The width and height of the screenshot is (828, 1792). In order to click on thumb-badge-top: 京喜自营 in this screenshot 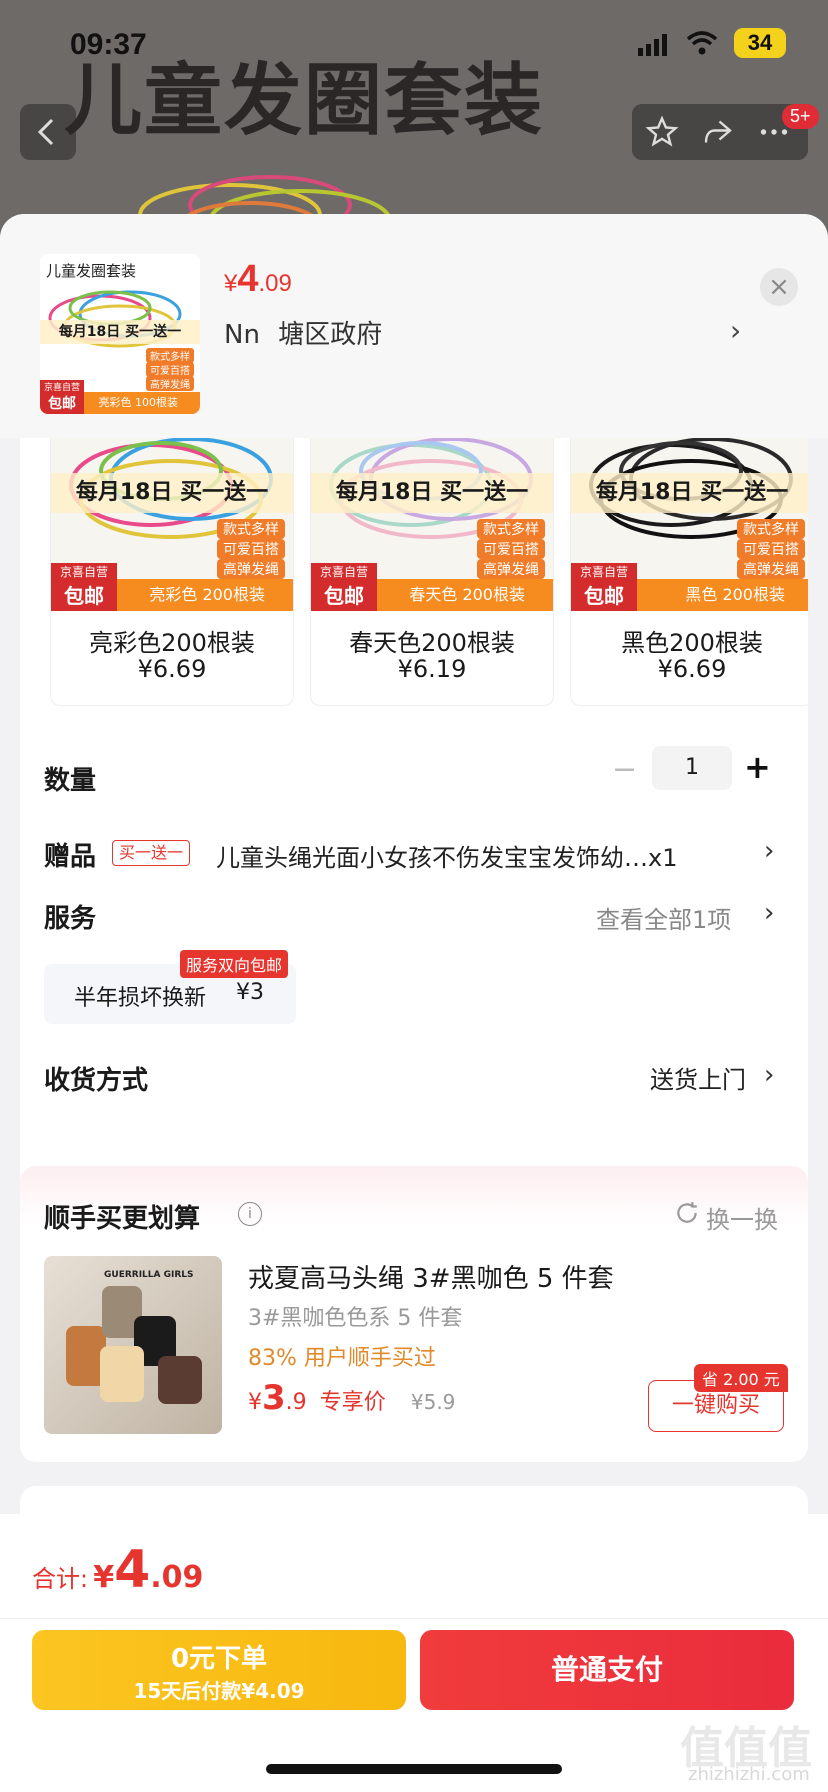, I will do `click(61, 388)`.